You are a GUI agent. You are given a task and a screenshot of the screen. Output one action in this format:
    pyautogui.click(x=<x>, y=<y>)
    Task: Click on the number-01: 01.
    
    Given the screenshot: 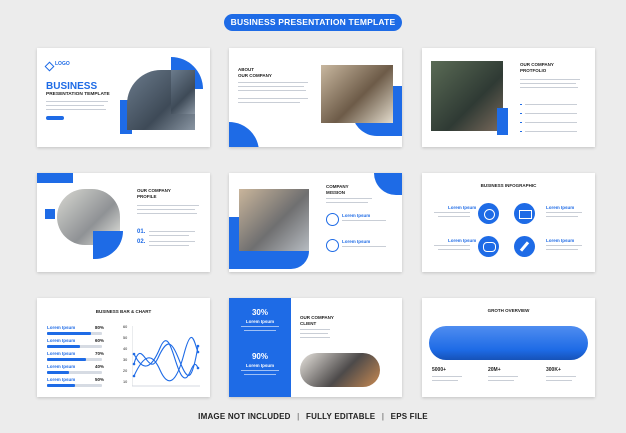 What is the action you would take?
    pyautogui.click(x=141, y=232)
    